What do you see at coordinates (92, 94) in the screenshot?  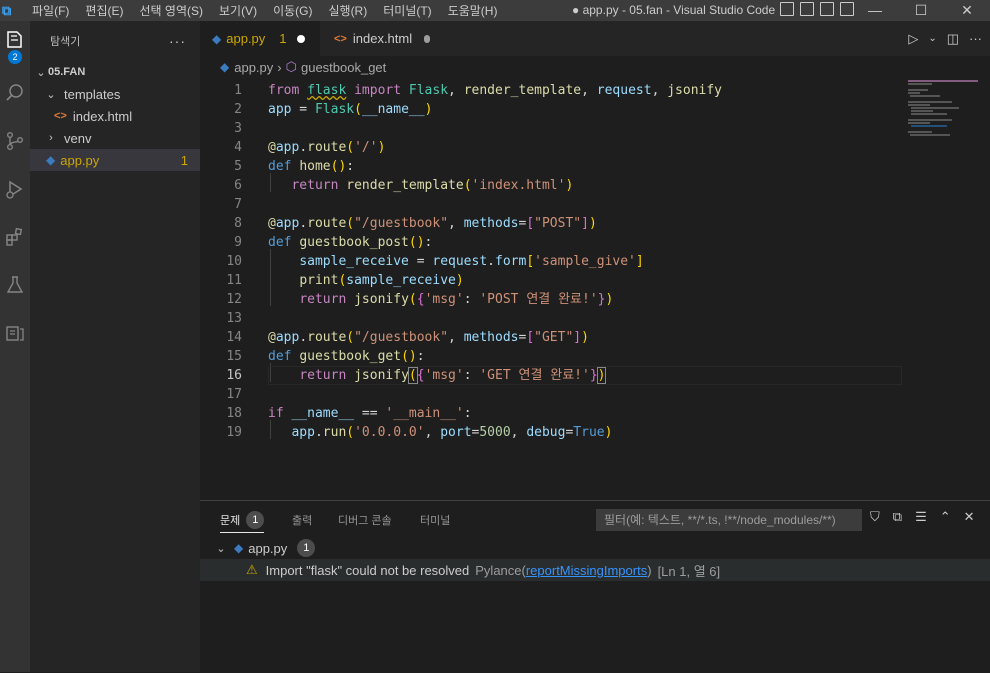 I see `tree-item-label: templates` at bounding box center [92, 94].